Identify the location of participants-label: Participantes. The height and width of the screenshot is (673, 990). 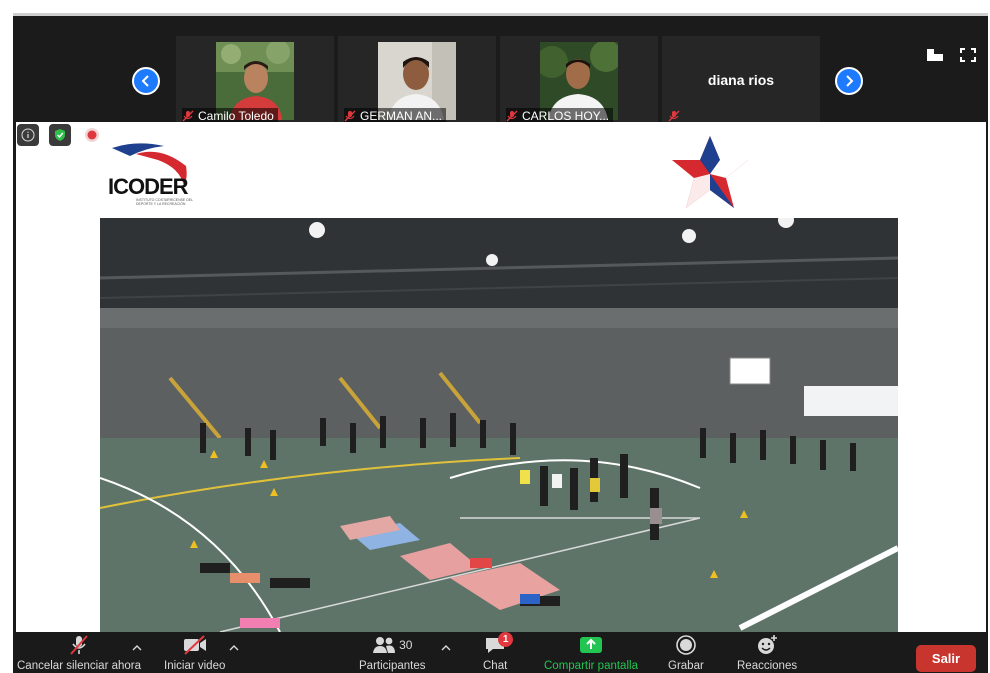
(392, 666).